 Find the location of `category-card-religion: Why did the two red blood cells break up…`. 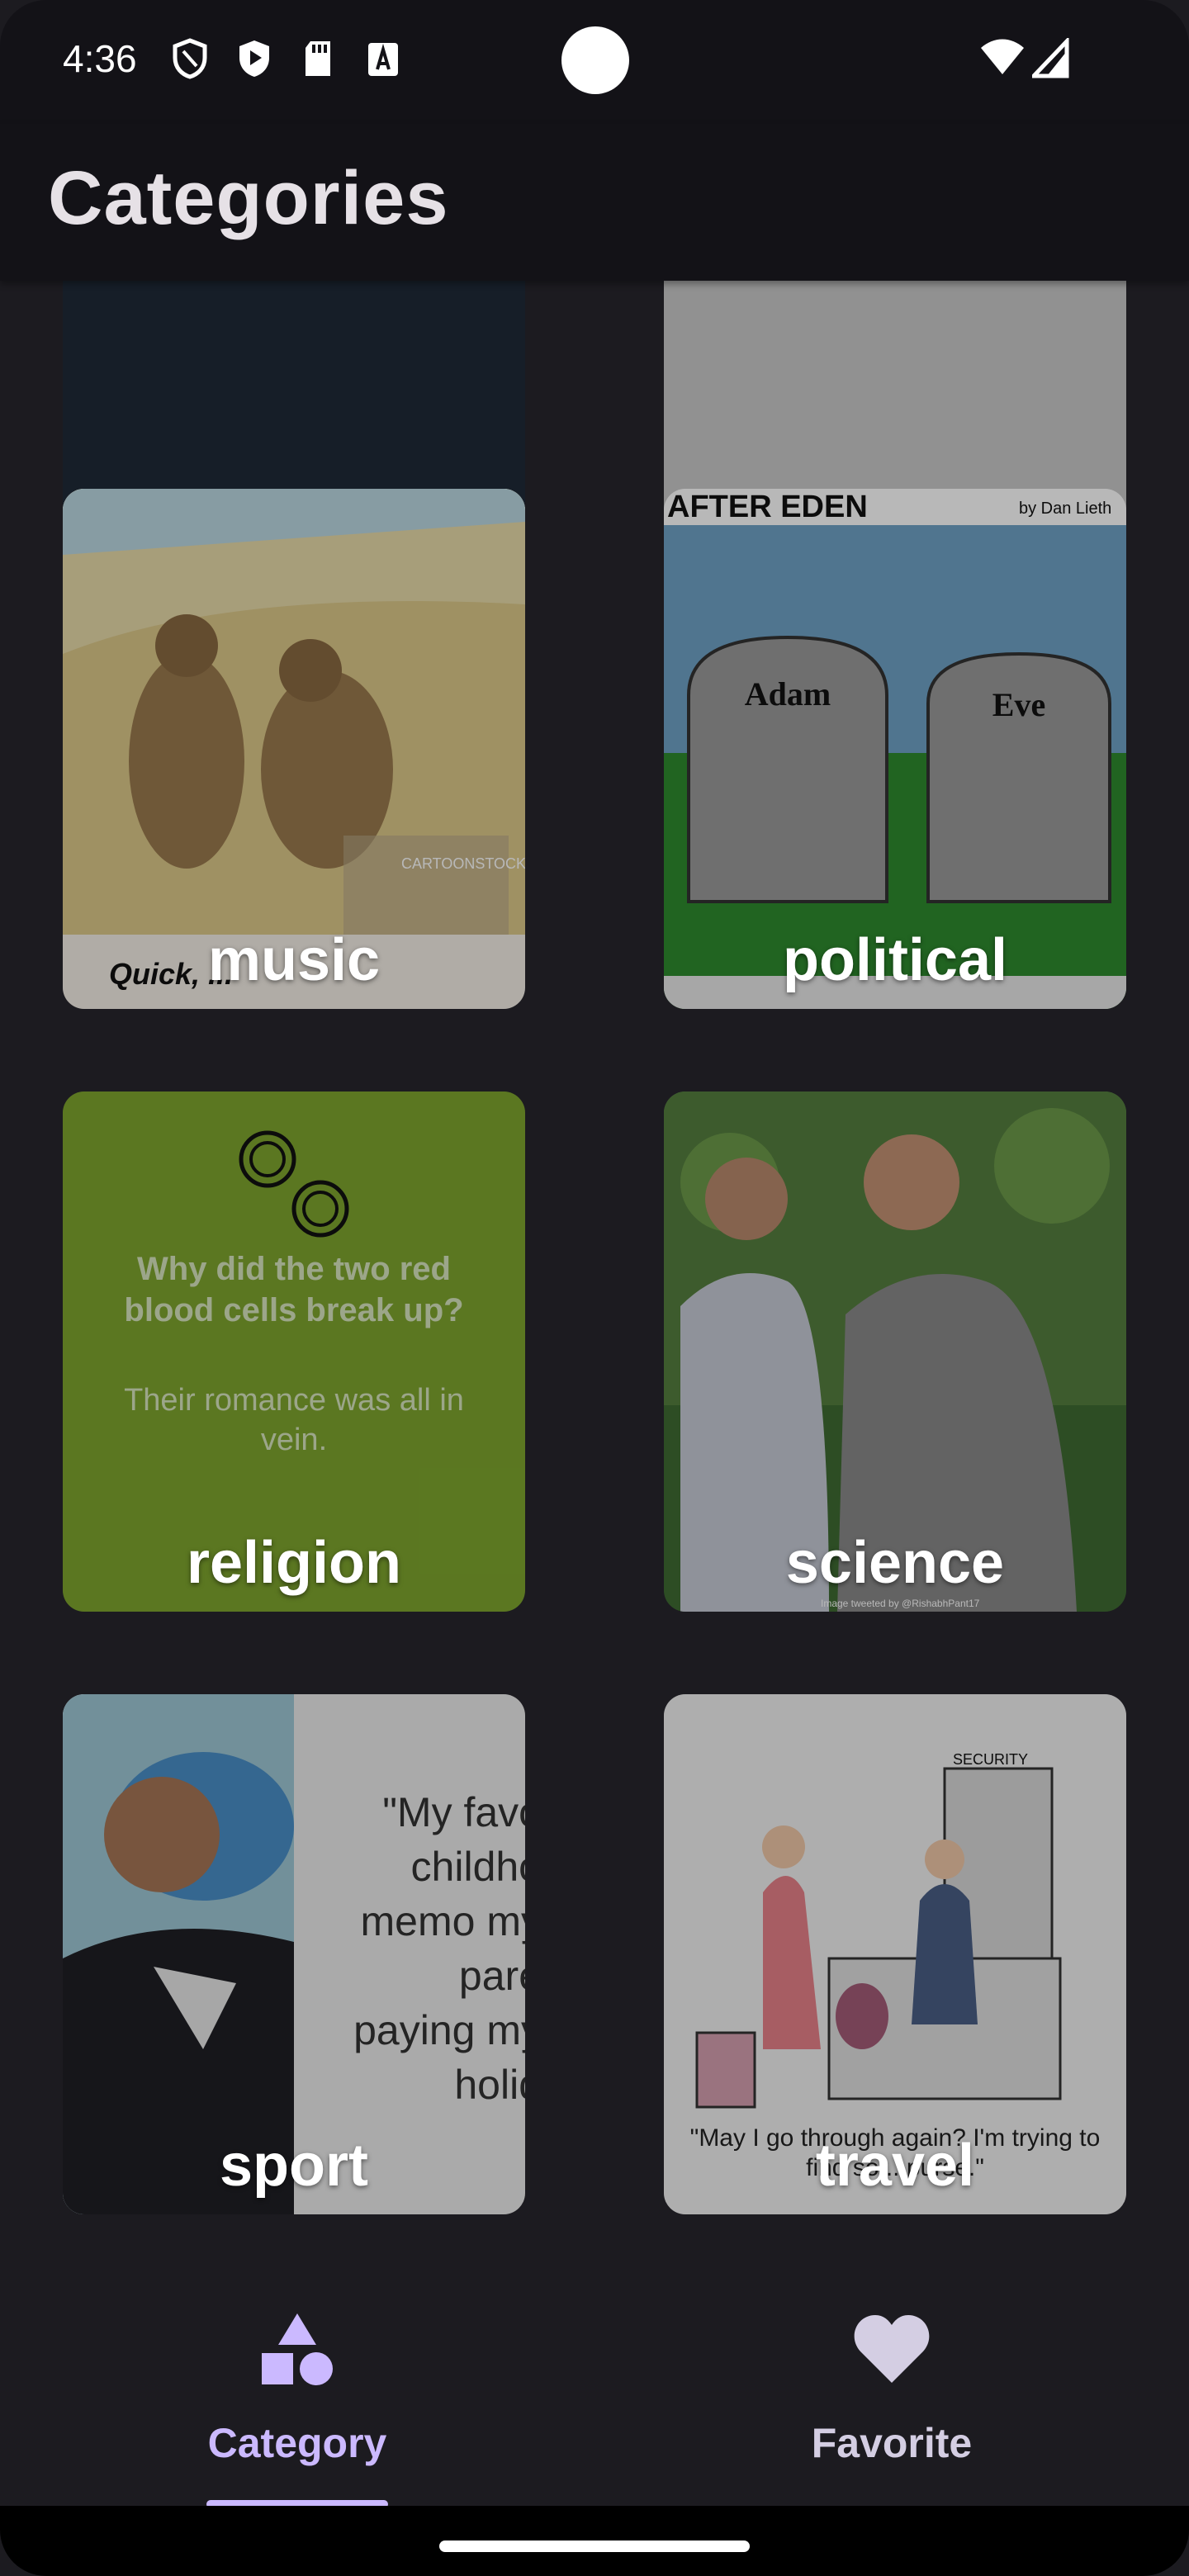

category-card-religion: Why did the two red blood cells break up… is located at coordinates (294, 1351).